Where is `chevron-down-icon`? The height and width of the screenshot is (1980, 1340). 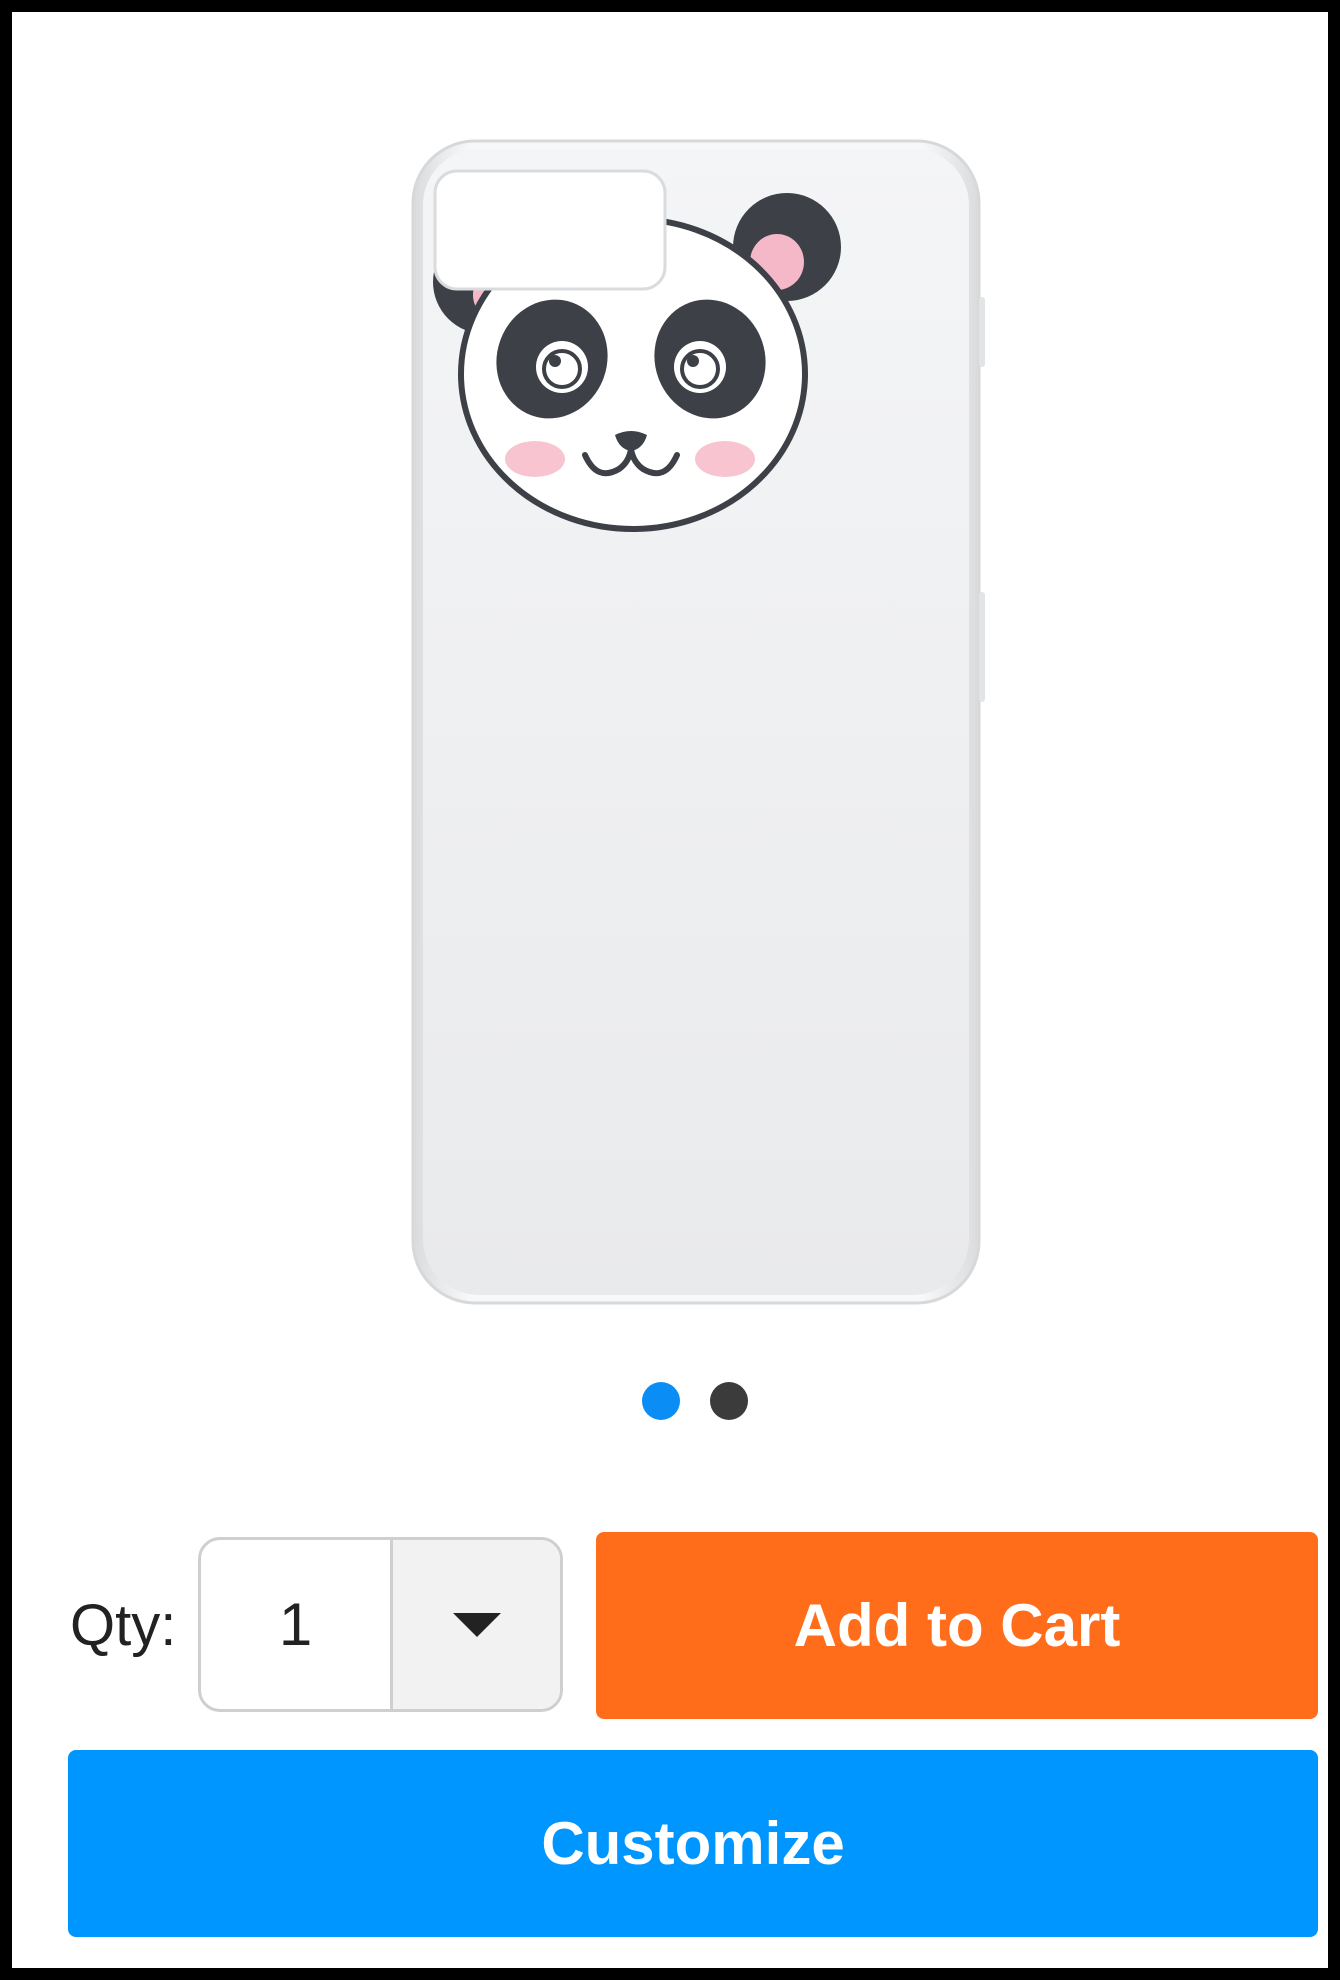 chevron-down-icon is located at coordinates (476, 1624).